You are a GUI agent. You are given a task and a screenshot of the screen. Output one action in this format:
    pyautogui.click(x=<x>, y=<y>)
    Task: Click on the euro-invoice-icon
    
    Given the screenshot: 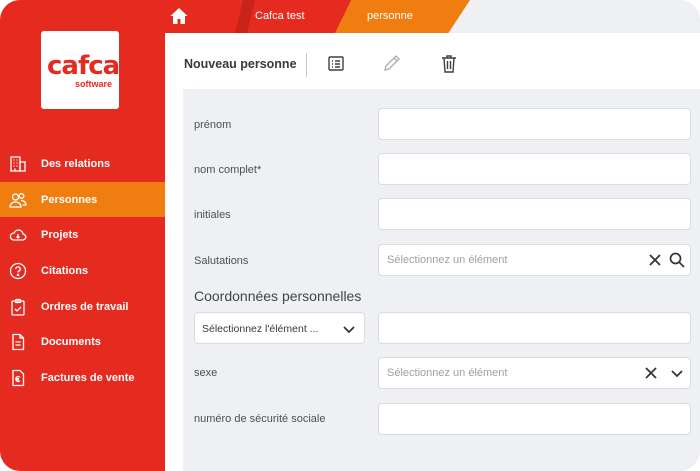 What is the action you would take?
    pyautogui.click(x=18, y=378)
    